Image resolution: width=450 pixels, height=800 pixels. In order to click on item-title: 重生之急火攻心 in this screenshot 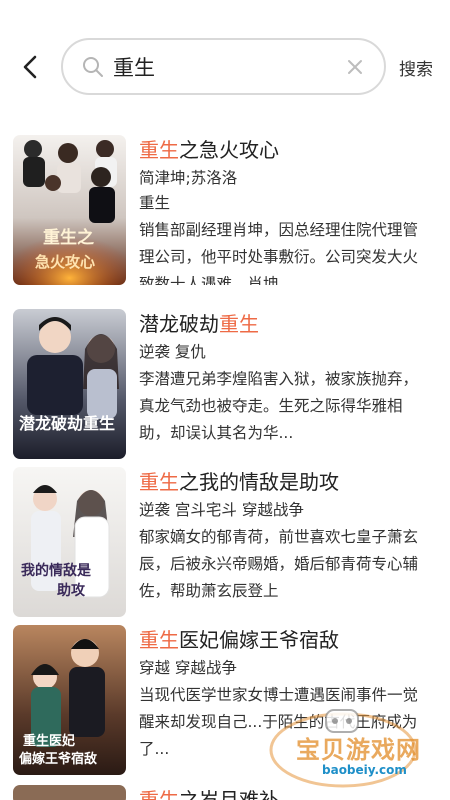, I will do `click(284, 150)`.